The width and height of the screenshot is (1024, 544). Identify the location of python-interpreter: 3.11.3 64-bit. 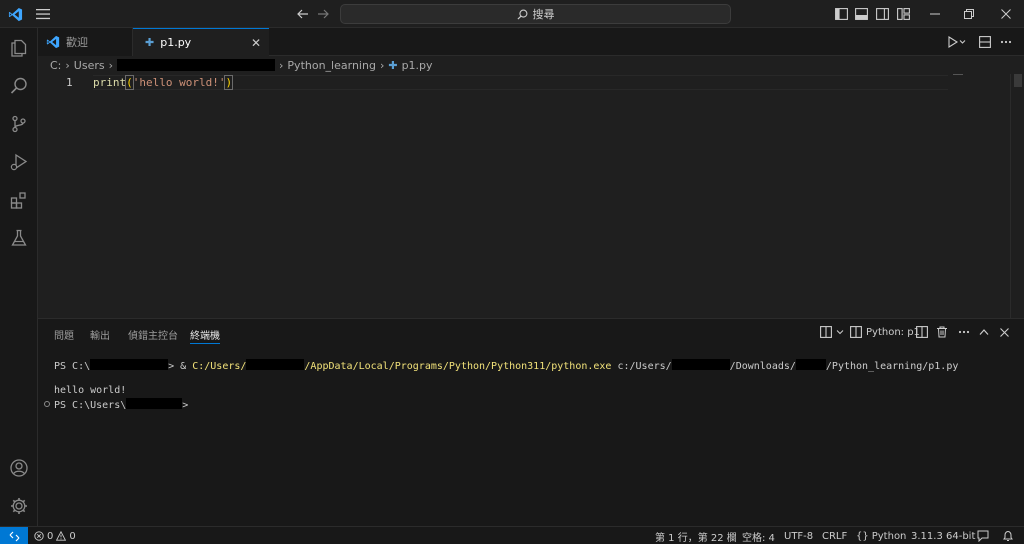
(943, 536).